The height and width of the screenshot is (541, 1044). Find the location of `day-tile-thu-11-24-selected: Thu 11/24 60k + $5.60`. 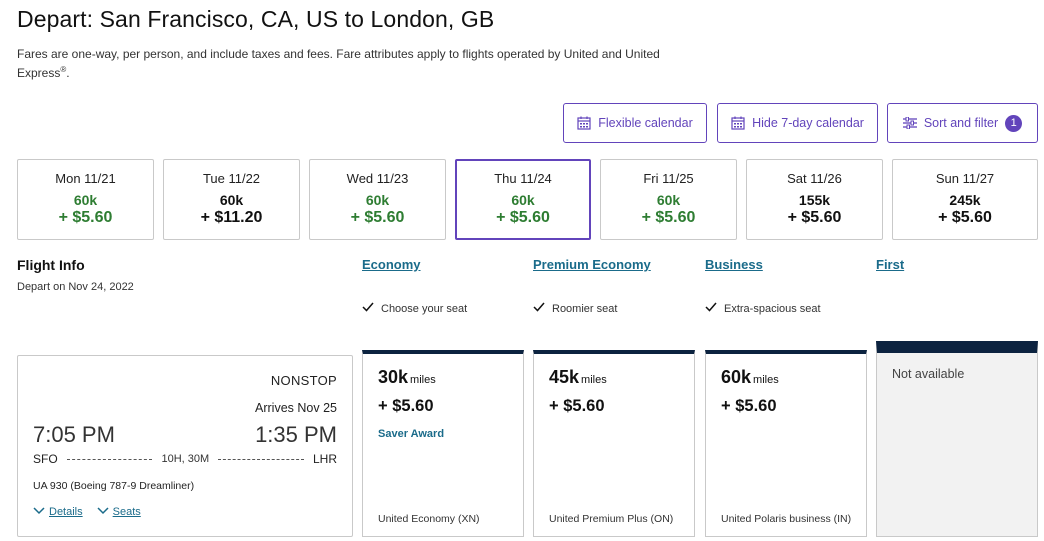

day-tile-thu-11-24-selected: Thu 11/24 60k + $5.60 is located at coordinates (523, 199).